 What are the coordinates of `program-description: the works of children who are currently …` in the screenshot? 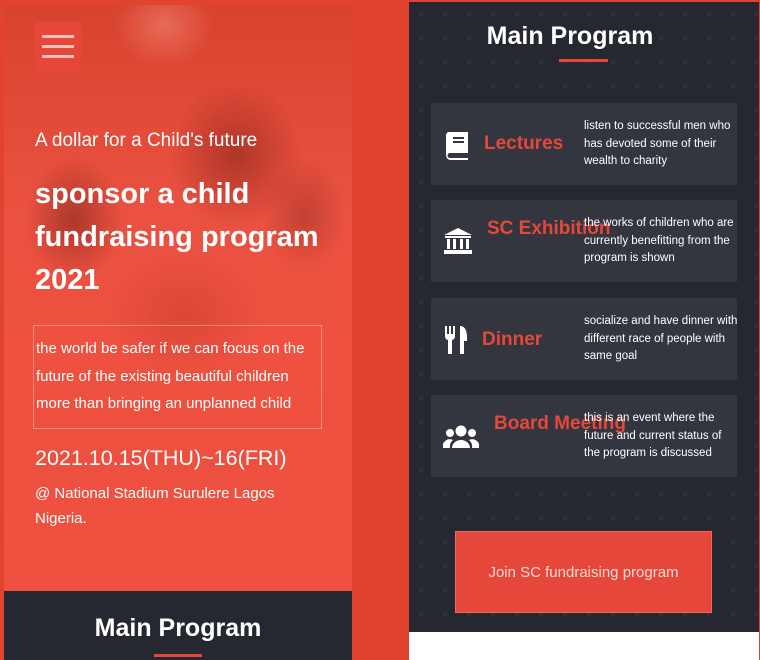 It's located at (659, 240).